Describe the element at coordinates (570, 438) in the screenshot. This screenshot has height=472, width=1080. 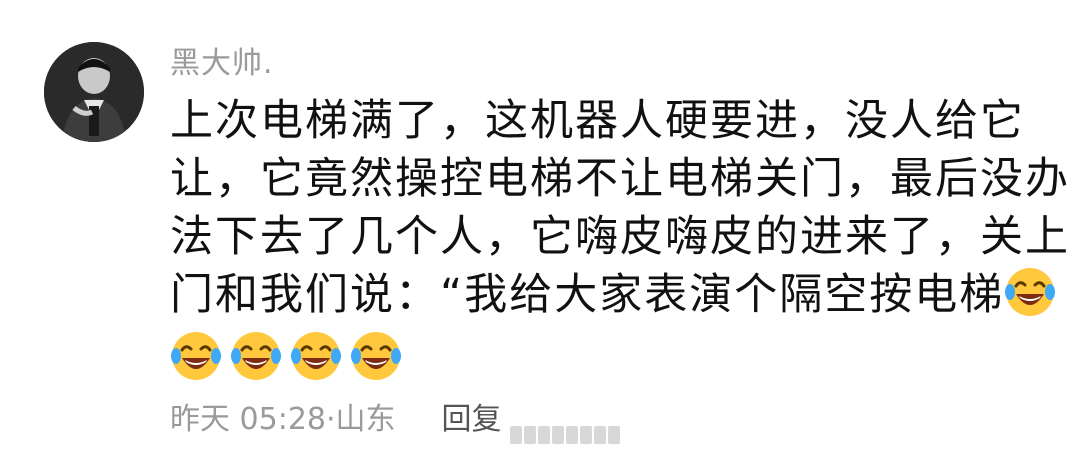
I see `watermark` at that location.